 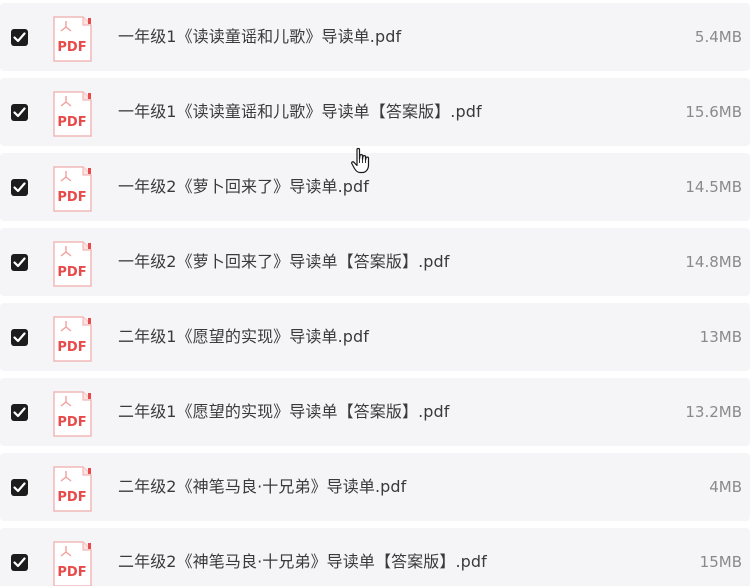 What do you see at coordinates (284, 412) in the screenshot?
I see `file-name: 二年级1《愿望的实现》导读单【答案版】.pdf` at bounding box center [284, 412].